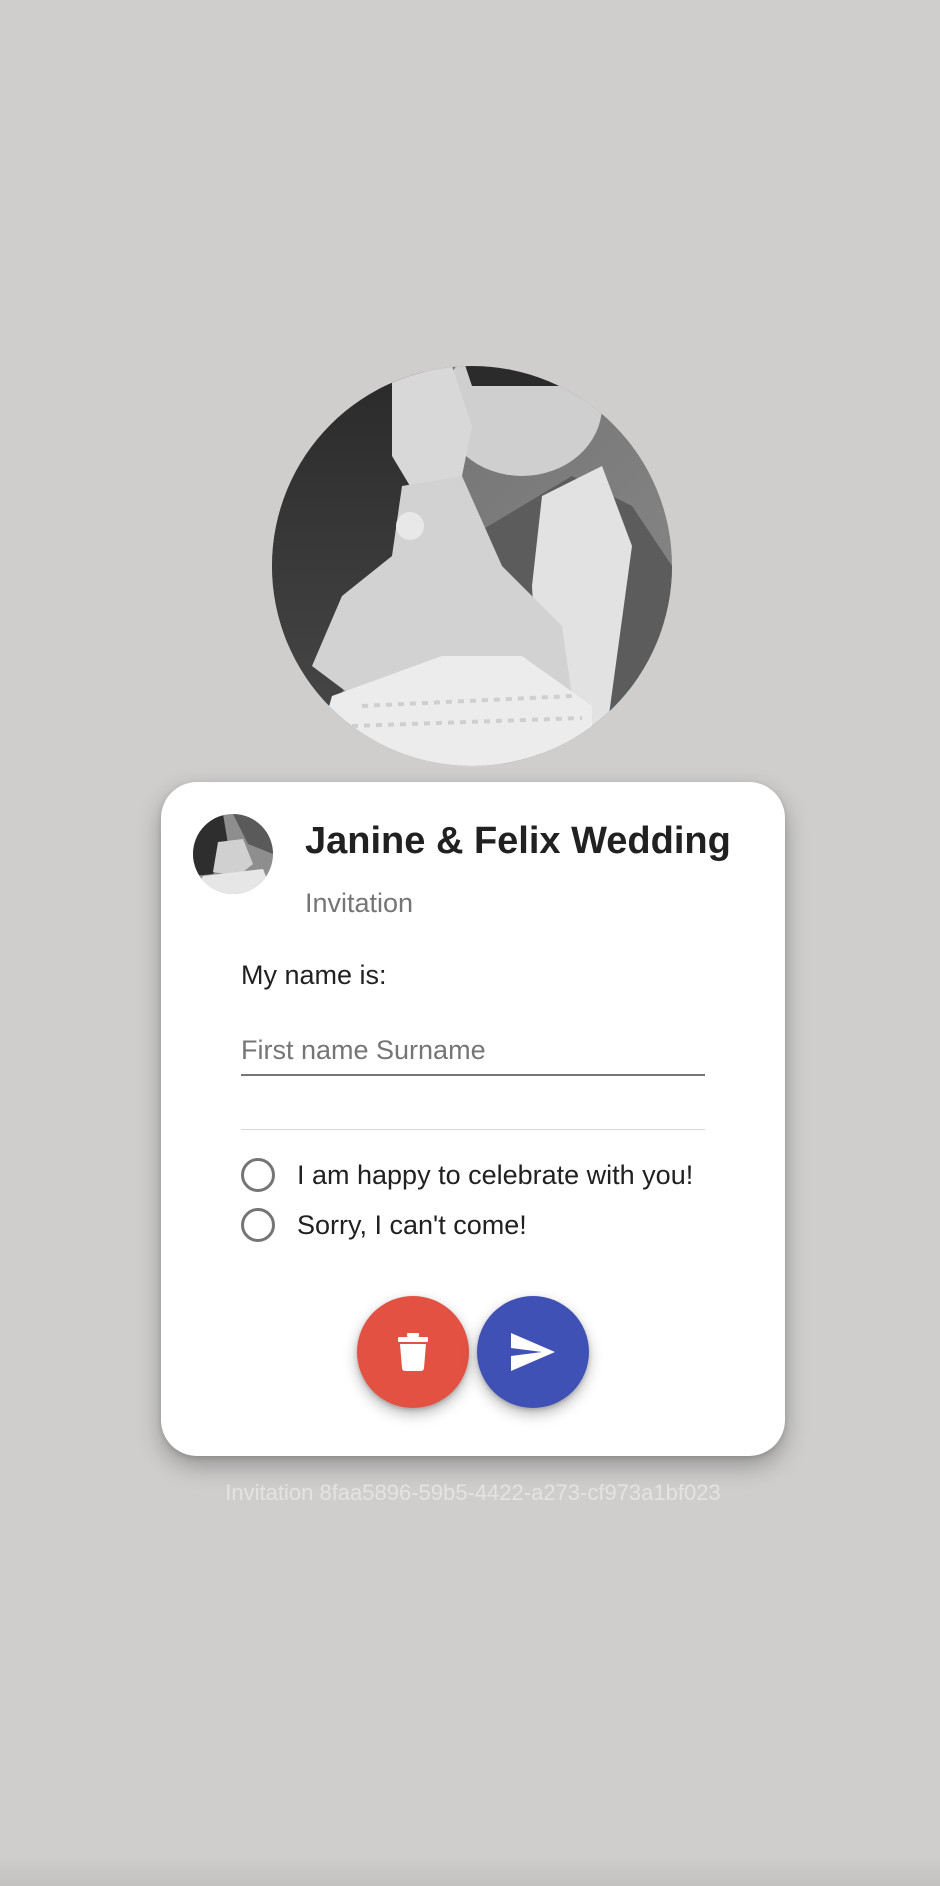 This screenshot has height=1886, width=940. I want to click on couple-photo, so click(472, 566).